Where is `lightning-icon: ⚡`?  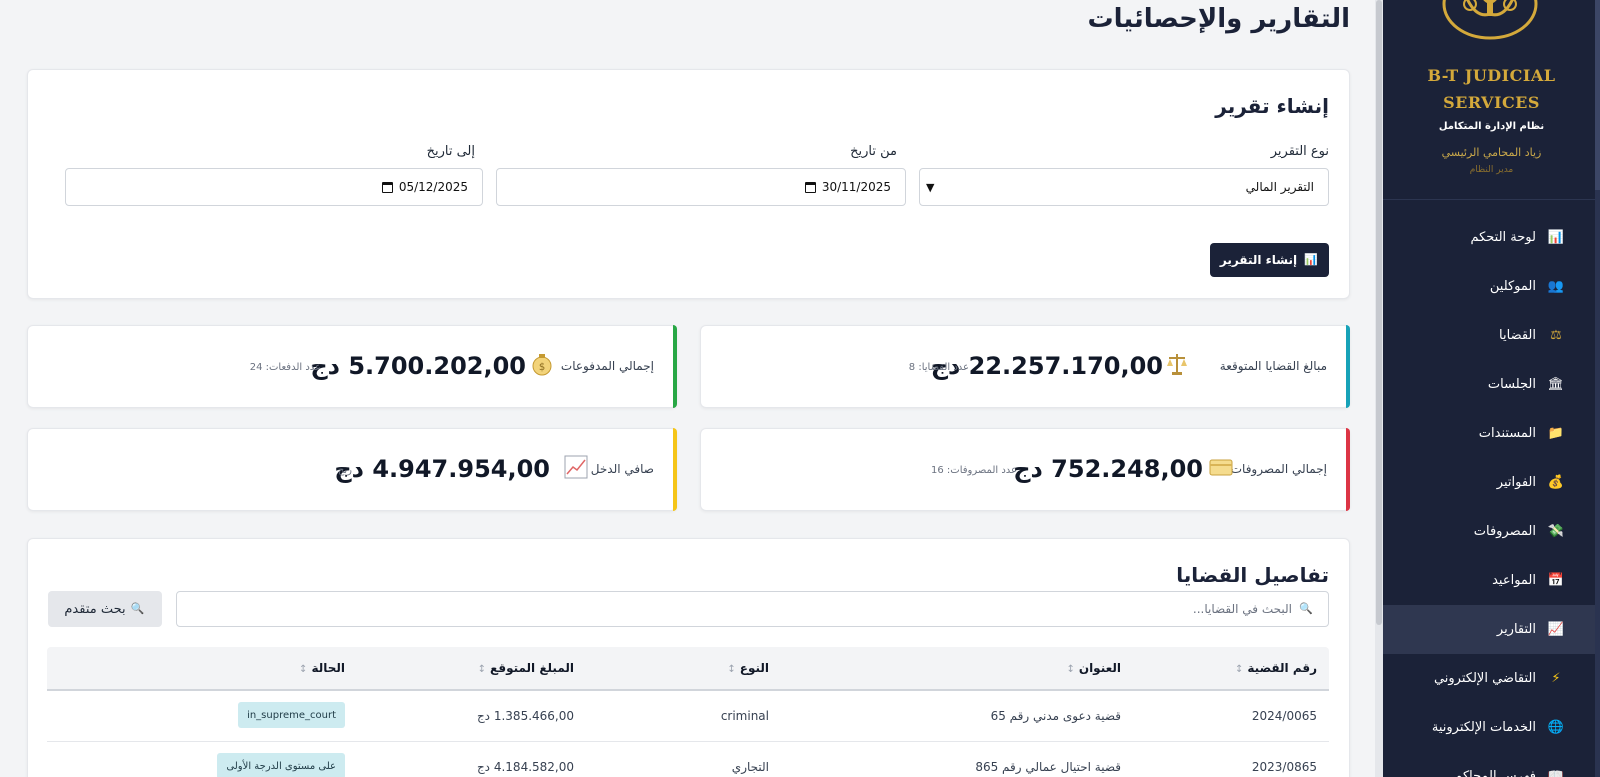
lightning-icon: ⚡ is located at coordinates (1556, 678).